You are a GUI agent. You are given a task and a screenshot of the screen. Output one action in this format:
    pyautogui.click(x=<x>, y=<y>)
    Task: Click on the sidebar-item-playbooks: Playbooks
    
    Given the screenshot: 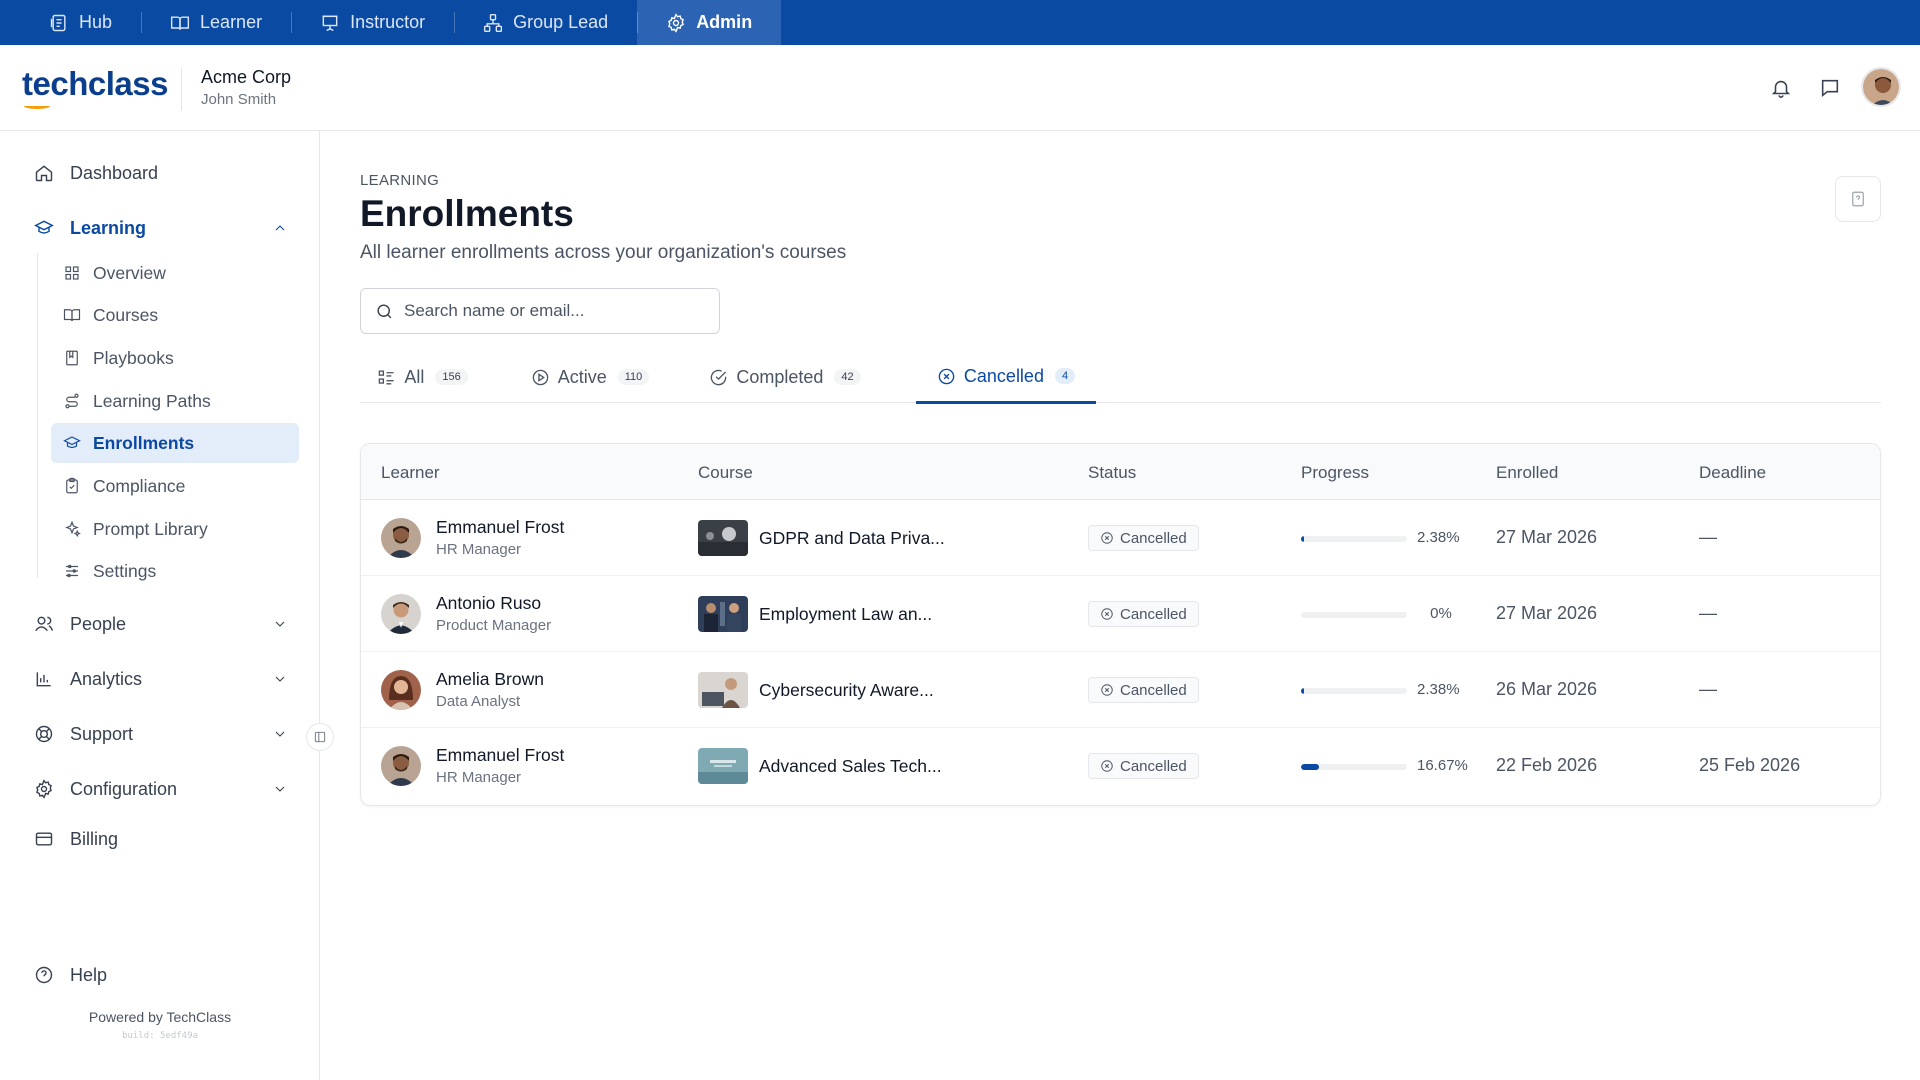 What is the action you would take?
    pyautogui.click(x=175, y=358)
    